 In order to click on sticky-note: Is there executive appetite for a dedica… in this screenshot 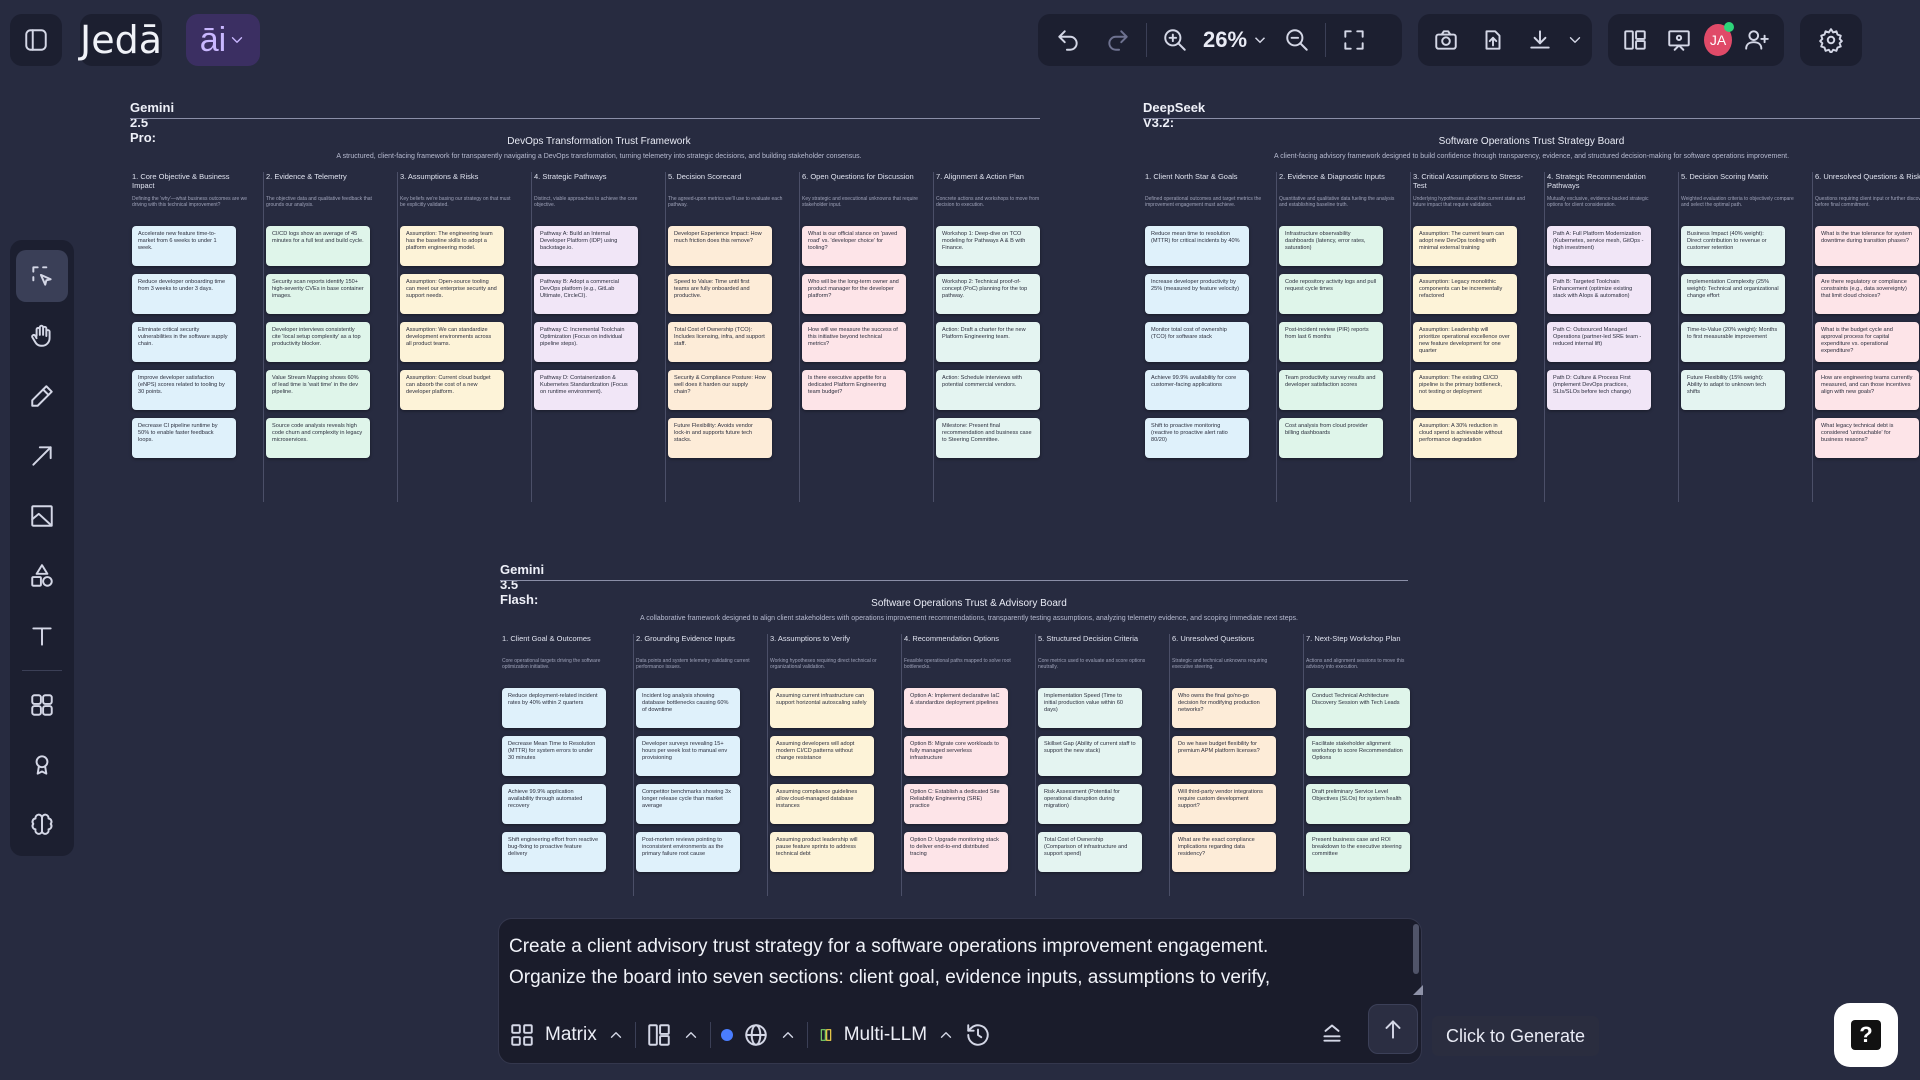, I will do `click(854, 390)`.